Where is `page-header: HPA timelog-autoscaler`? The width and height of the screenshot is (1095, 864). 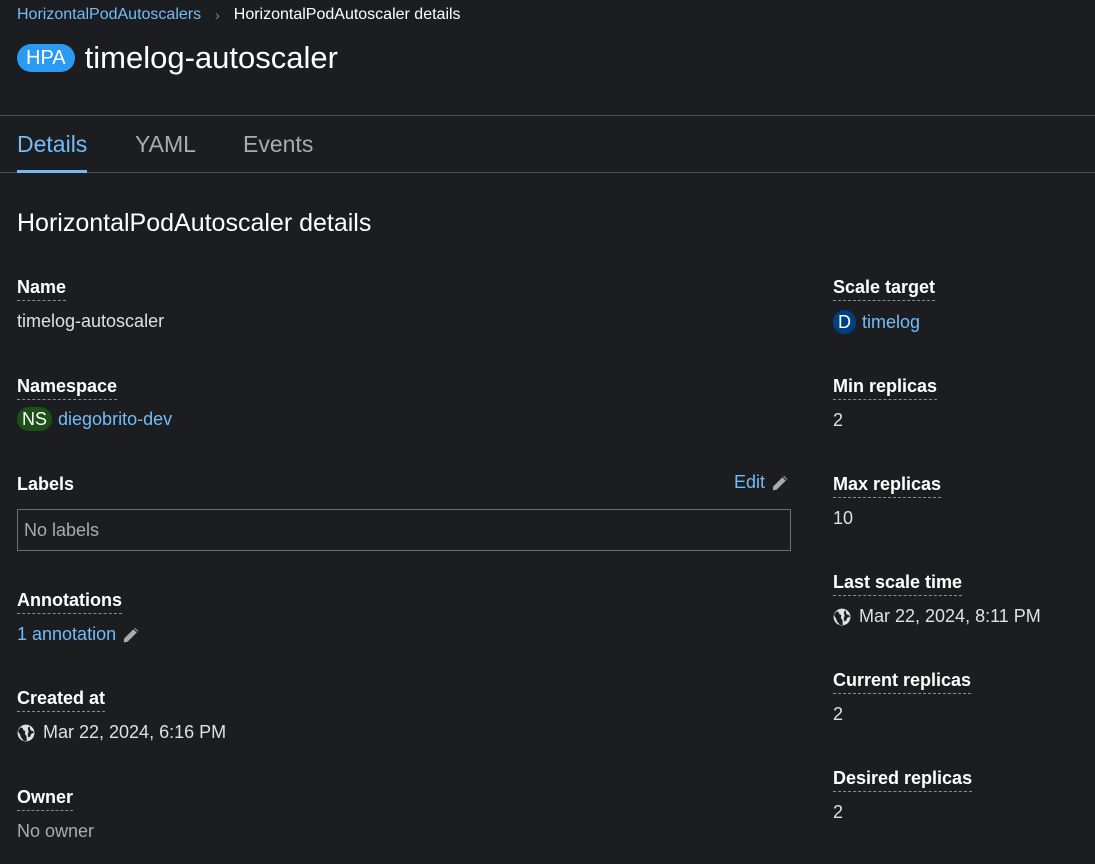 page-header: HPA timelog-autoscaler is located at coordinates (177, 58).